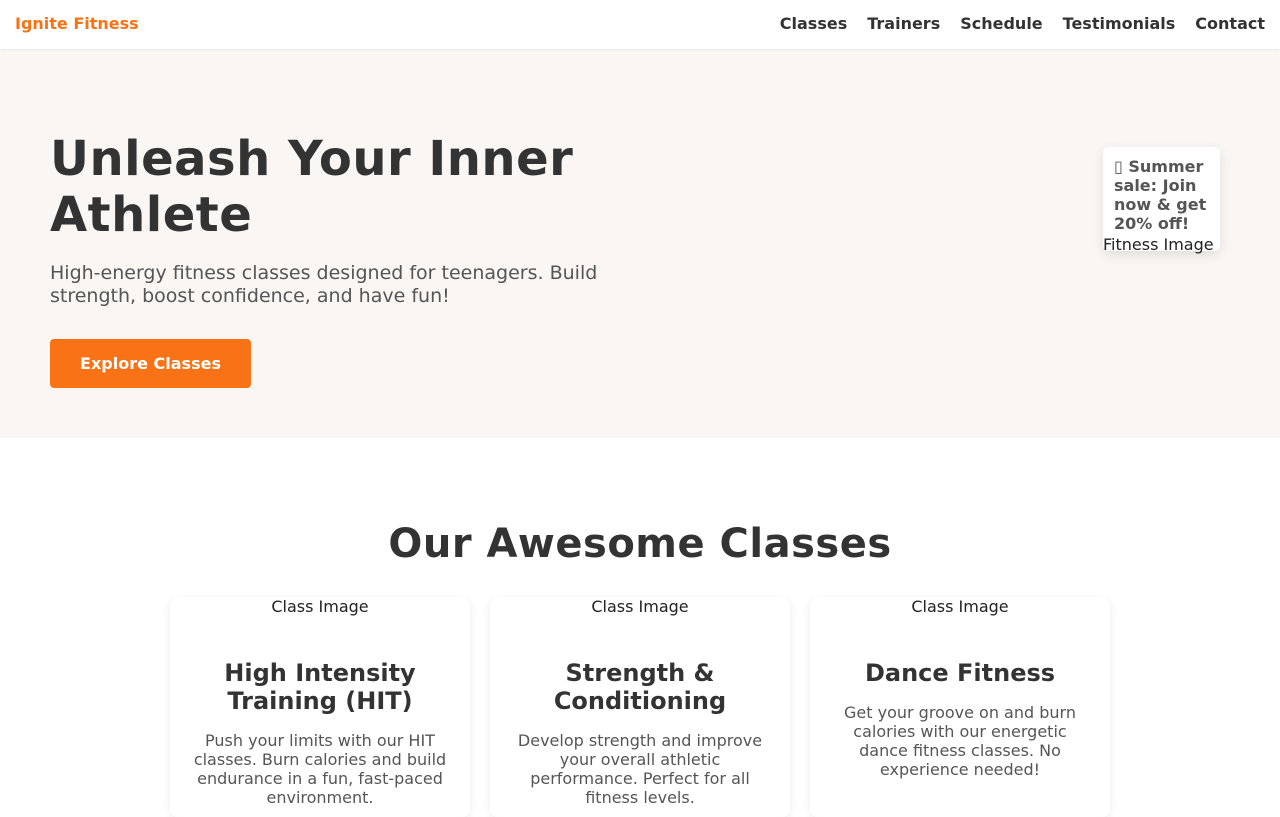 The height and width of the screenshot is (817, 1280). What do you see at coordinates (1230, 24) in the screenshot?
I see `nav-link-contact: Contact` at bounding box center [1230, 24].